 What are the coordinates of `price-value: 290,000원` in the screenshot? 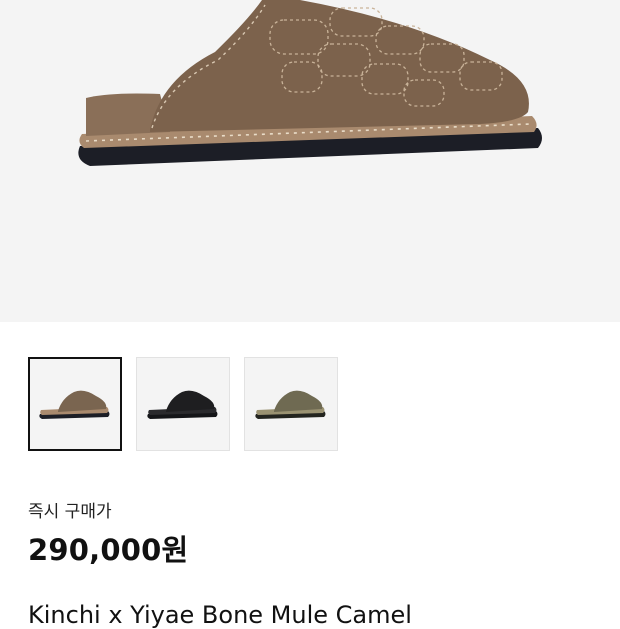 It's located at (108, 550).